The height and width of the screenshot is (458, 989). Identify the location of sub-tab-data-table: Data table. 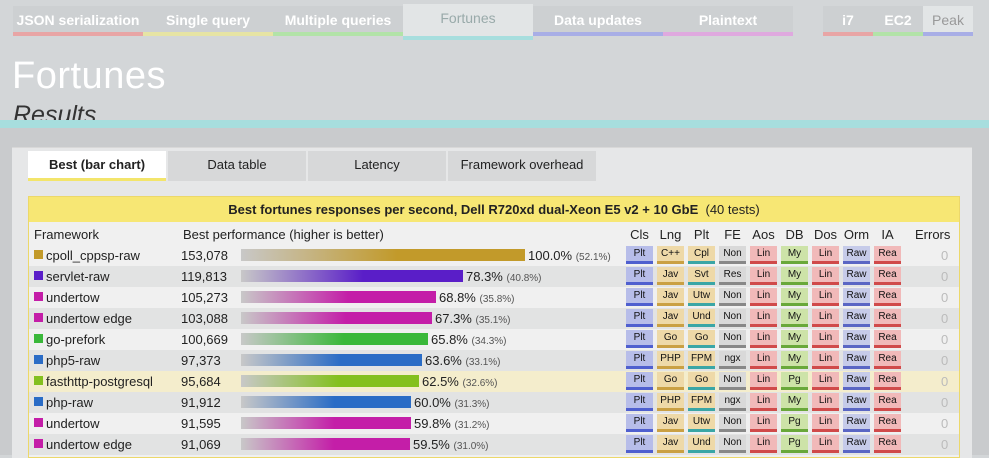
(237, 166).